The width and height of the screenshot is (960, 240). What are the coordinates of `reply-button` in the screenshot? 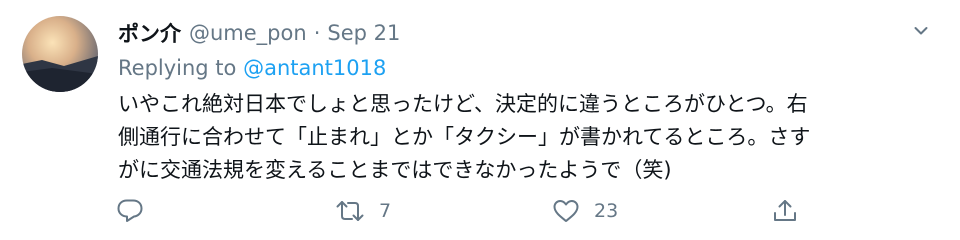 It's located at (130, 211).